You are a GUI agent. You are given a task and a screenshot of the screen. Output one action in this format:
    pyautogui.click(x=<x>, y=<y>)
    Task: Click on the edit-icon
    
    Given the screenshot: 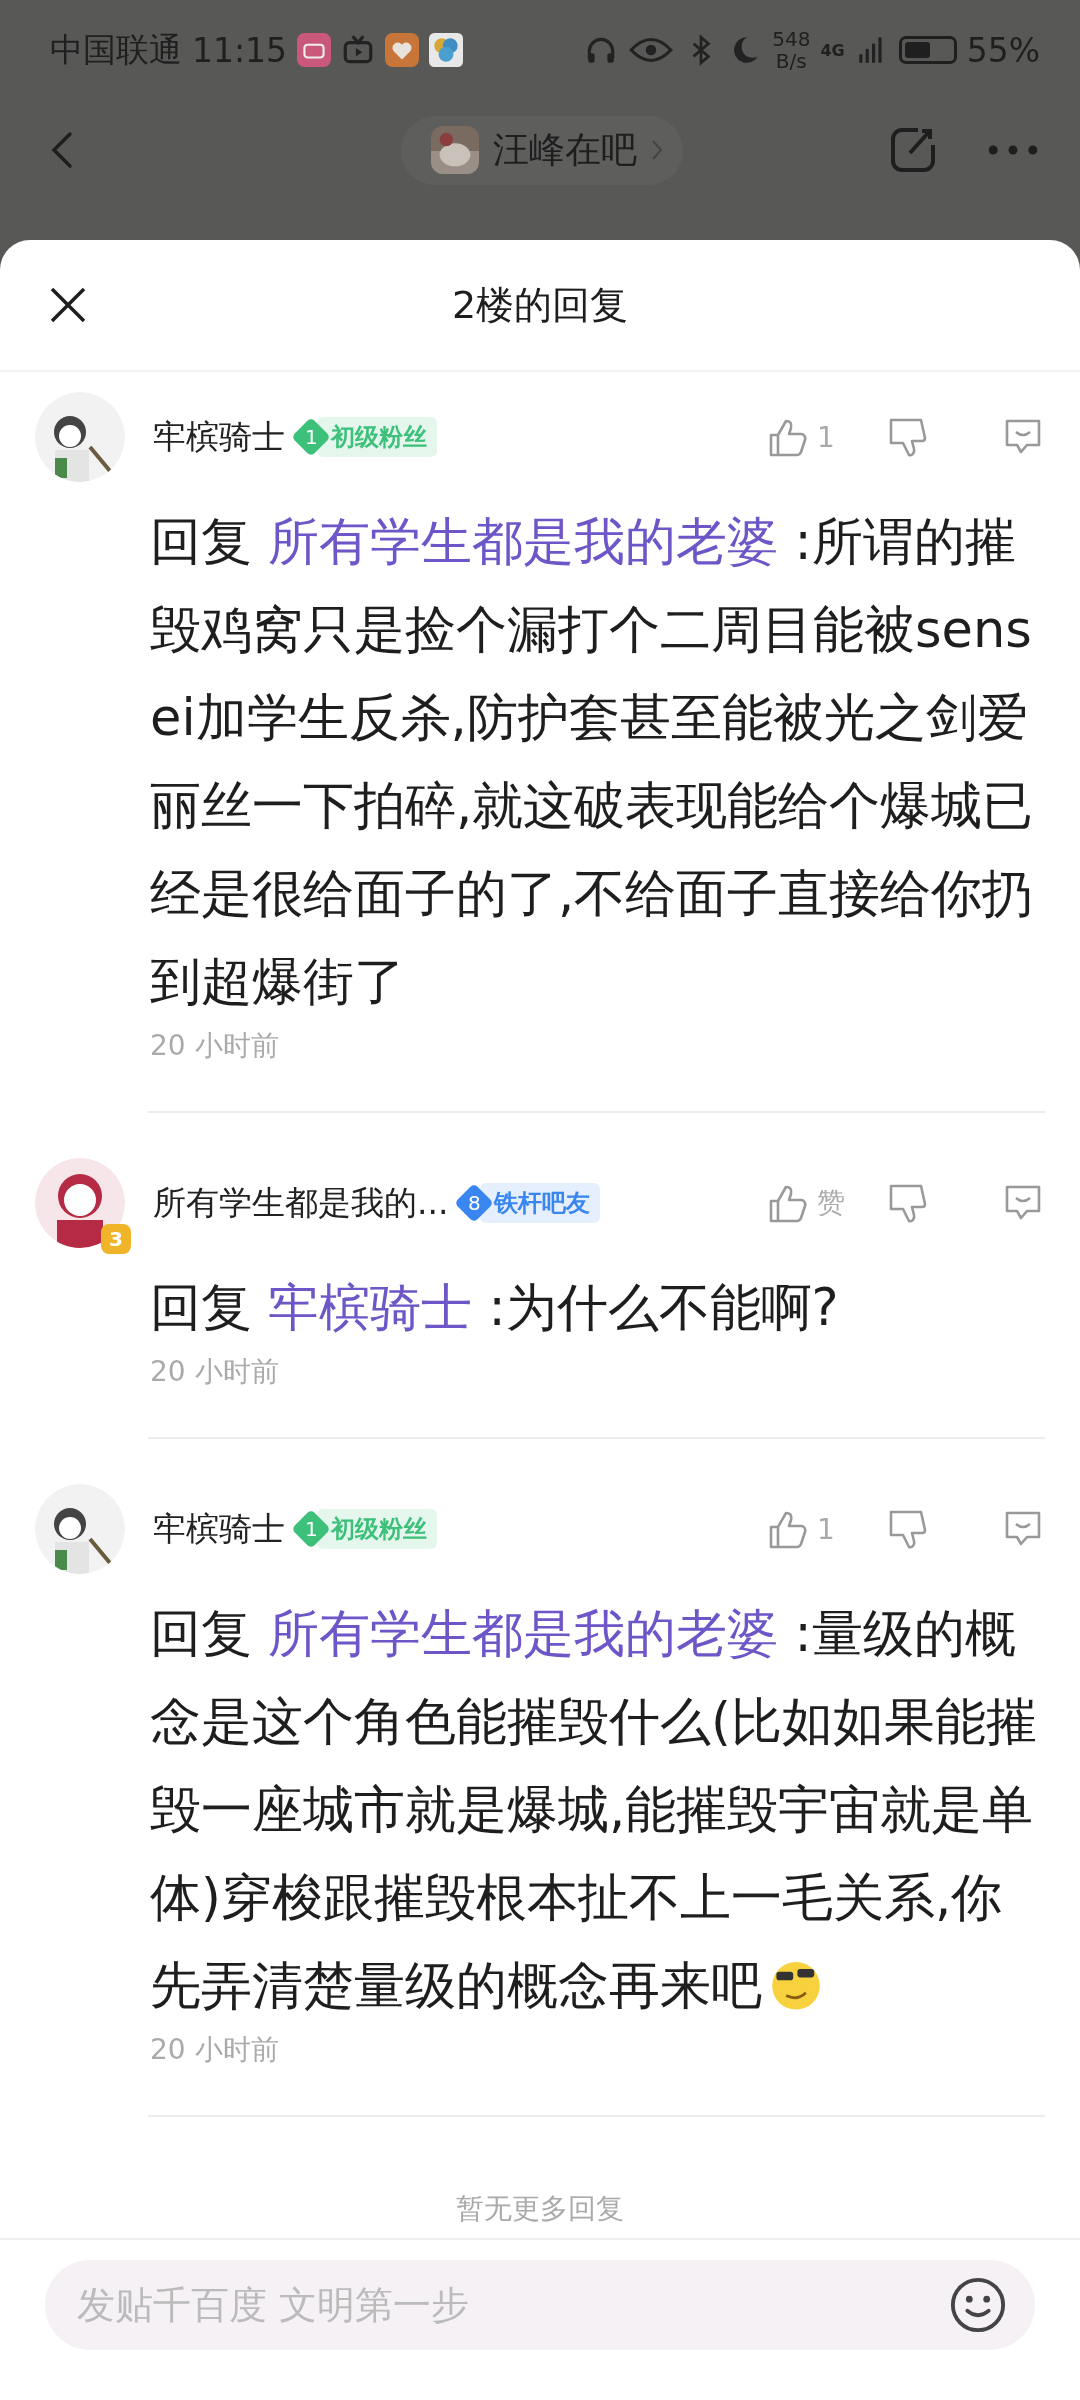 What is the action you would take?
    pyautogui.click(x=913, y=150)
    